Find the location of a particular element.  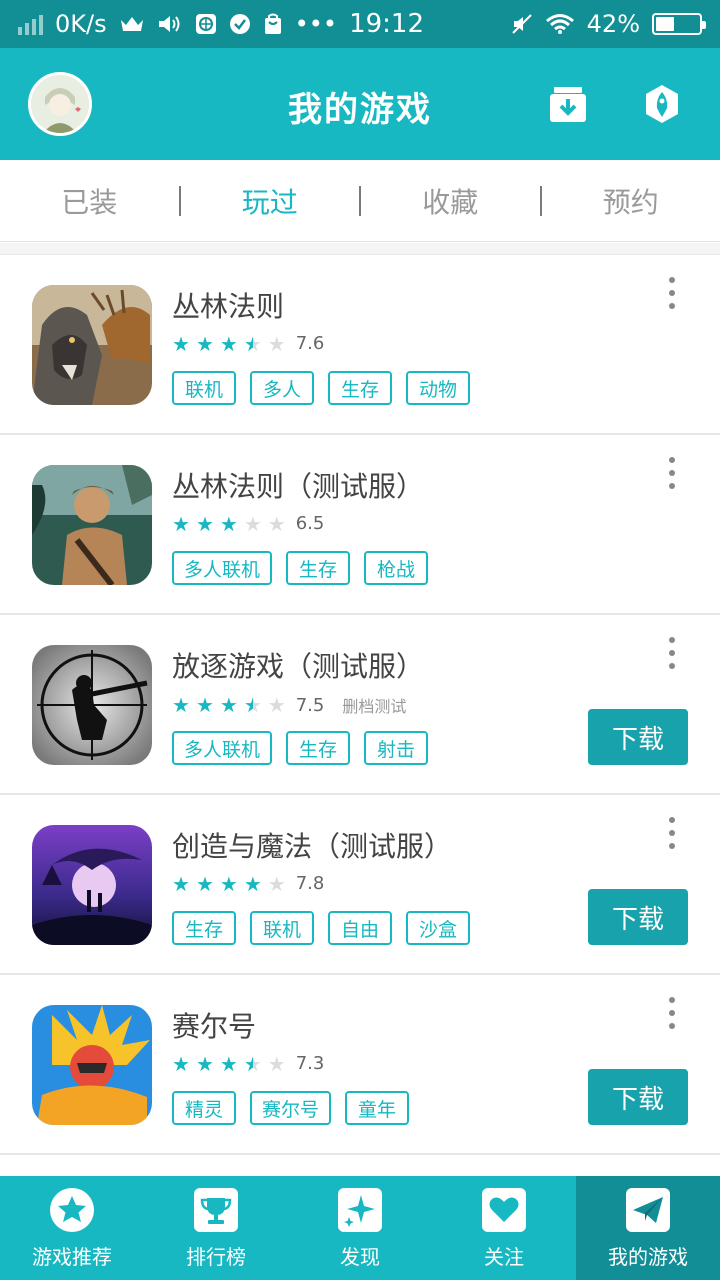

game-tag: 精灵 is located at coordinates (204, 1108).